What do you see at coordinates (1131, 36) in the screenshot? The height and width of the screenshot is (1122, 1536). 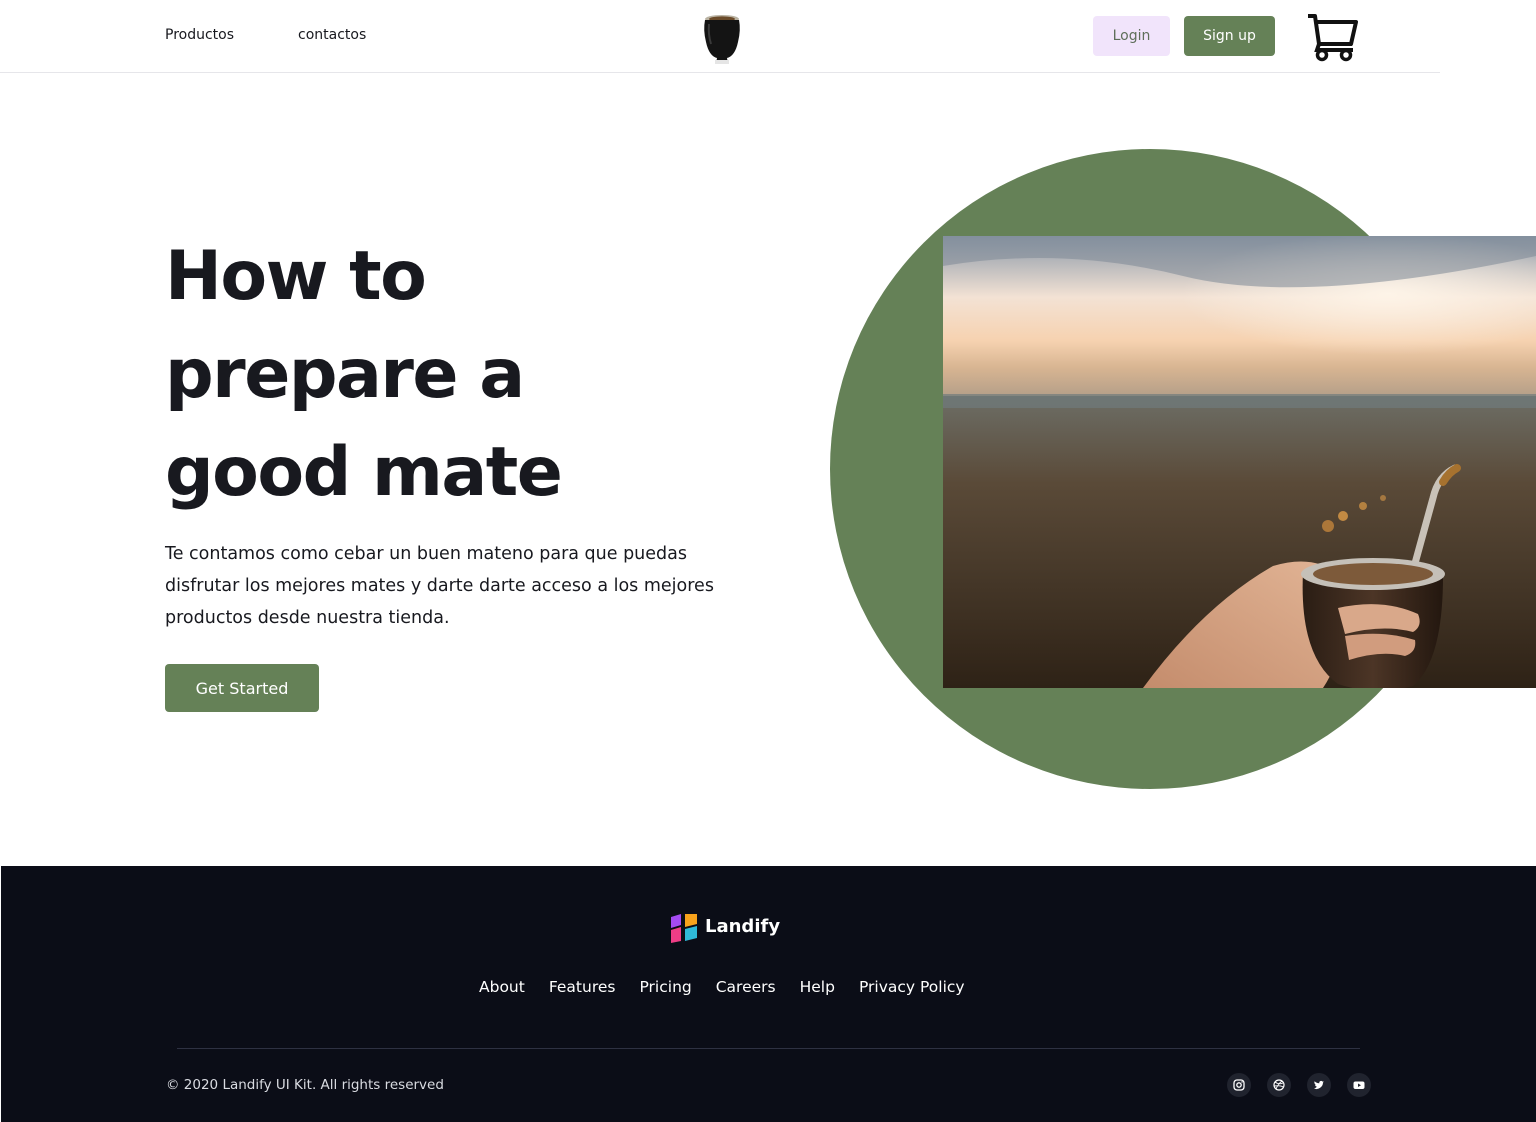 I see `login-button: Login` at bounding box center [1131, 36].